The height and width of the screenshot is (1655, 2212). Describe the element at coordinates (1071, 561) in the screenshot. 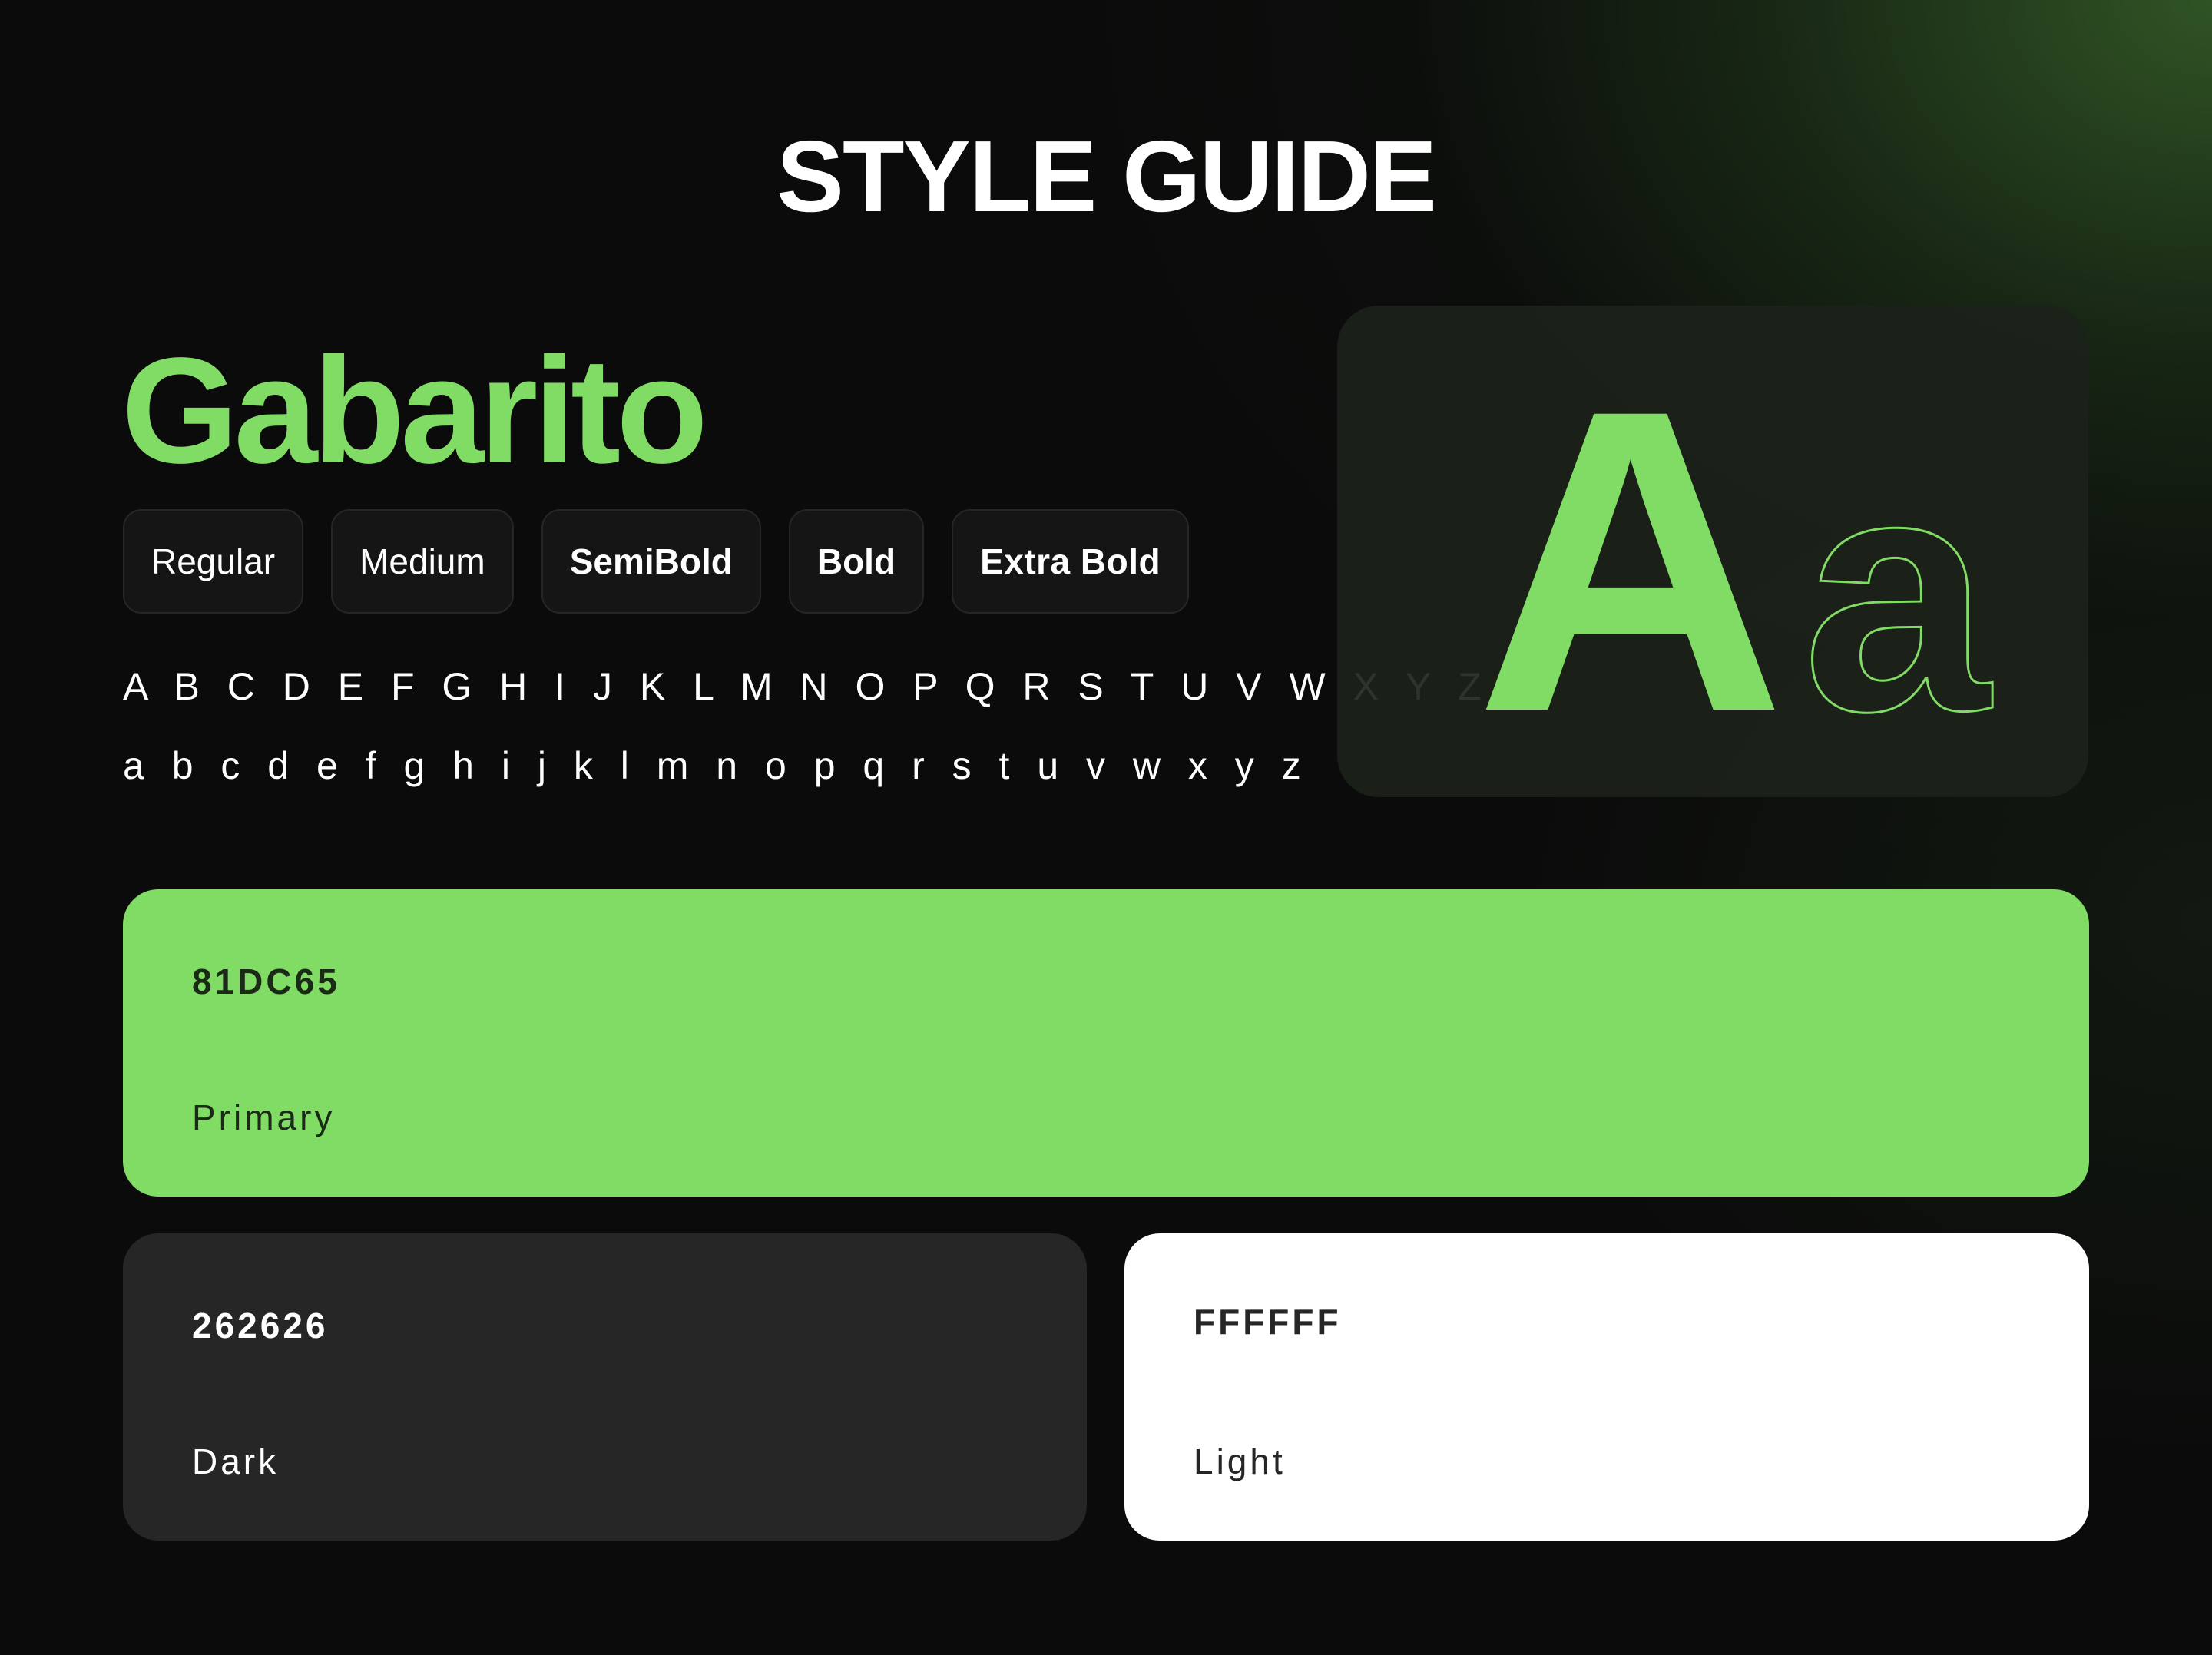

I see `weight-chip-extra-bold: Extra Bold` at that location.